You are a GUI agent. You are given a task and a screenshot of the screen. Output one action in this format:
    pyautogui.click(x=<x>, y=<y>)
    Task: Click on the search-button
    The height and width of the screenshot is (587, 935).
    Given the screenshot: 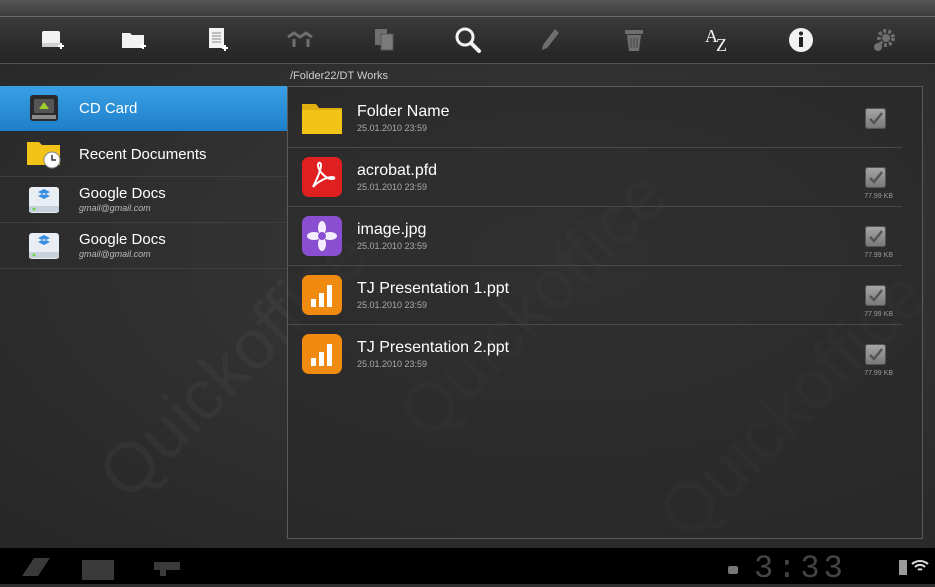 What is the action you would take?
    pyautogui.click(x=468, y=40)
    